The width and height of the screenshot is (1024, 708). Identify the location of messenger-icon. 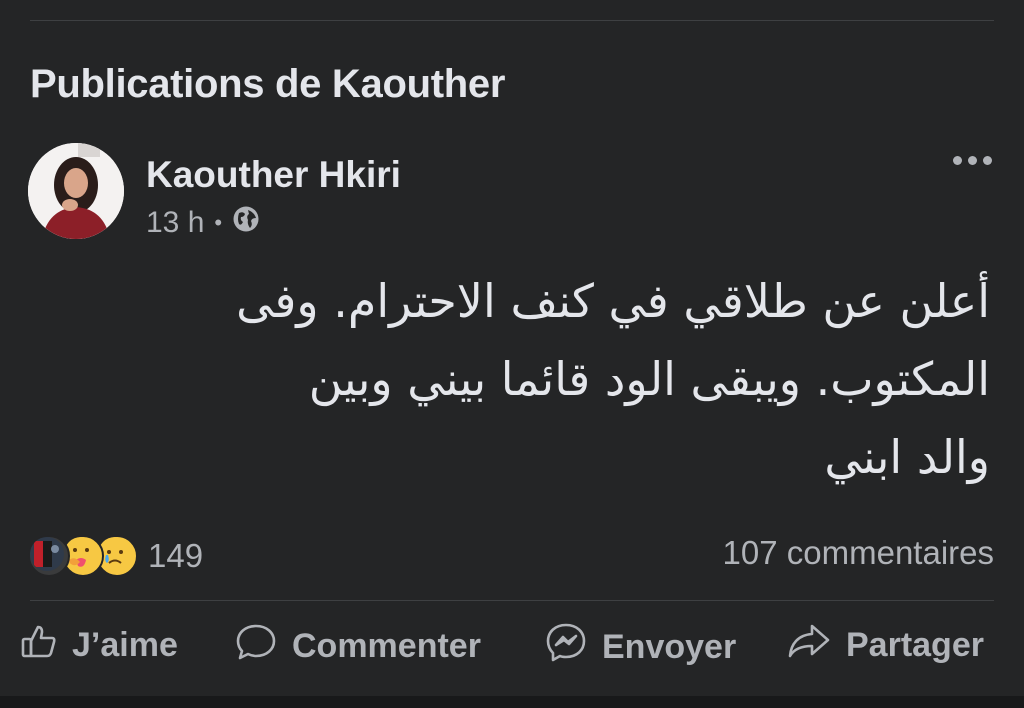
(566, 647).